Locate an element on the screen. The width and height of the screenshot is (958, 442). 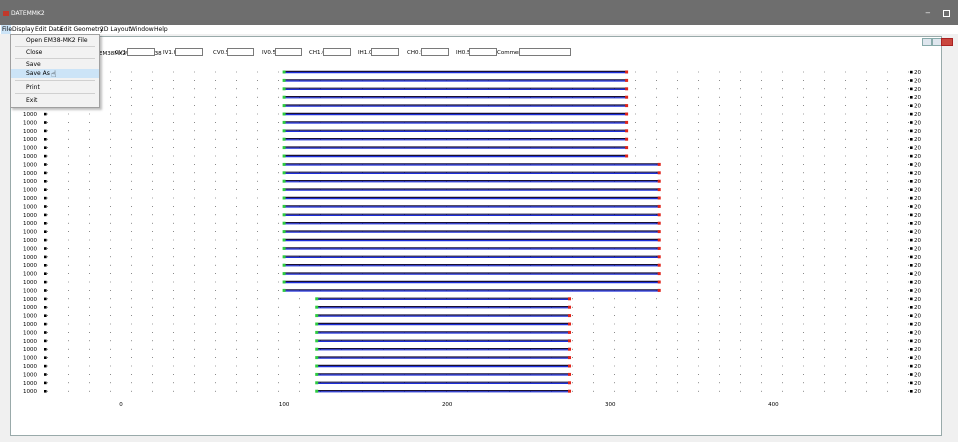
menu-item-open-file: Open EM38-MK2 File is located at coordinates (55, 40).